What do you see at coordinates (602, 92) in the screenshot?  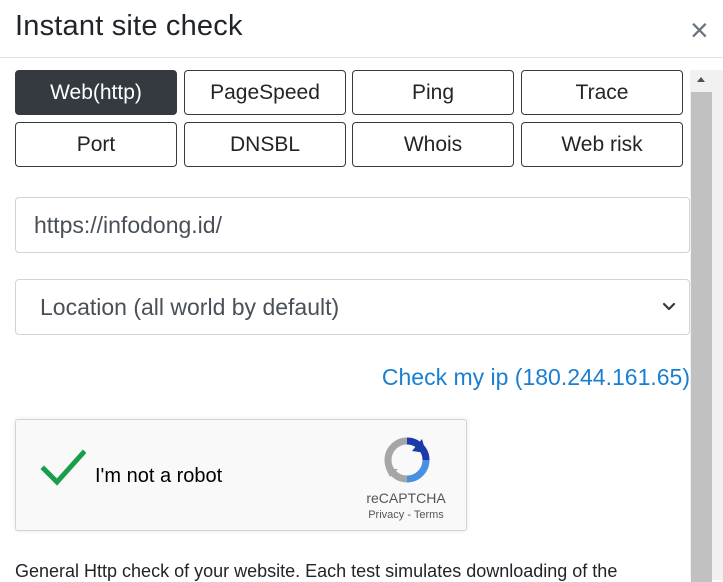 I see `tab-trace: Trace` at bounding box center [602, 92].